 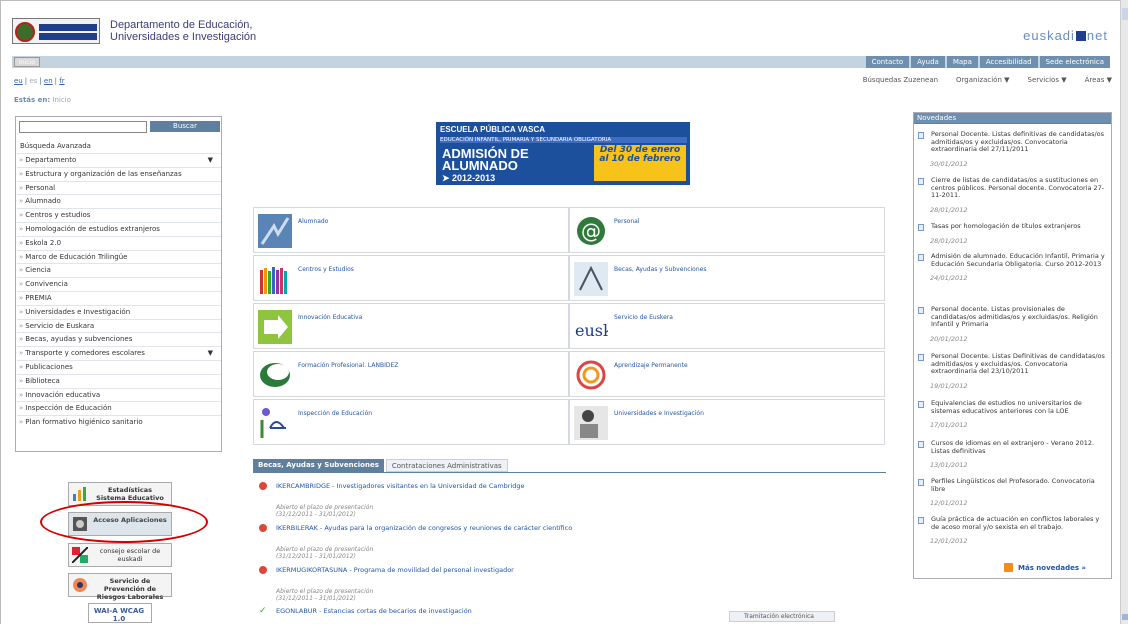 I want to click on lang-fr: fr, so click(x=61, y=81).